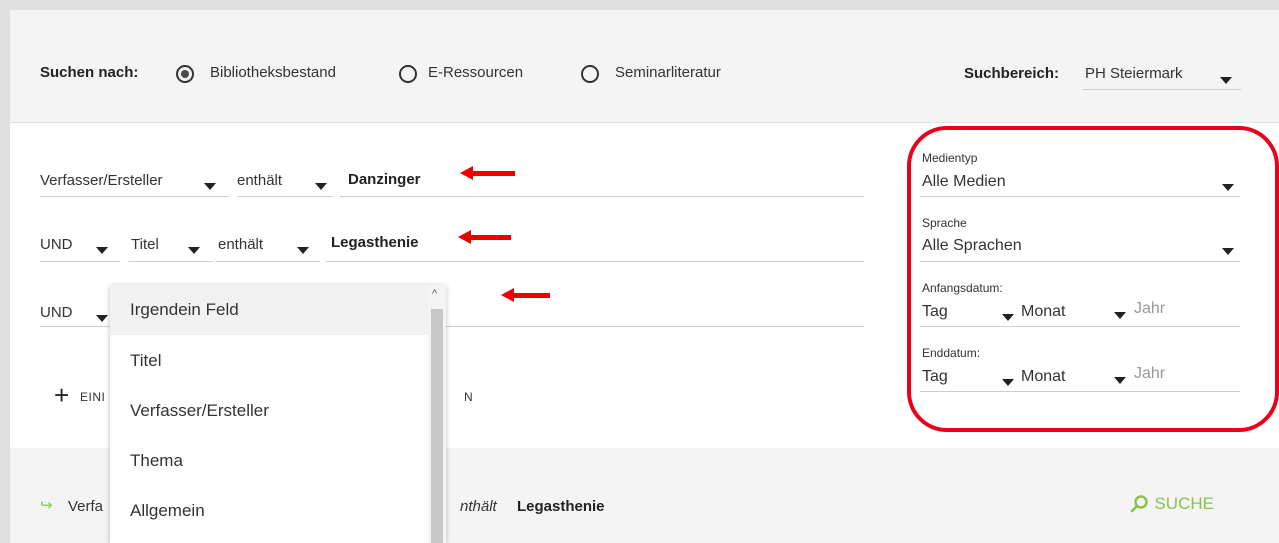  I want to click on row2-bool-chevron-down-icon, so click(102, 250).